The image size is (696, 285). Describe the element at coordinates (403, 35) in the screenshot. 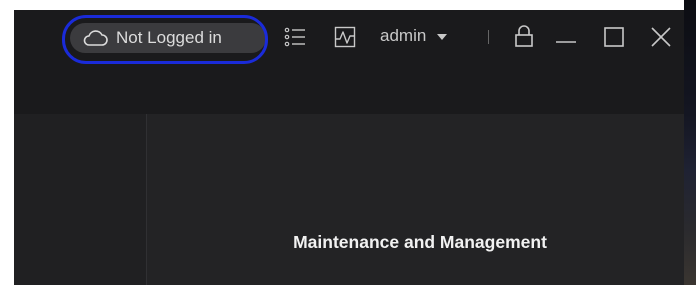

I see `user-name: admin` at that location.